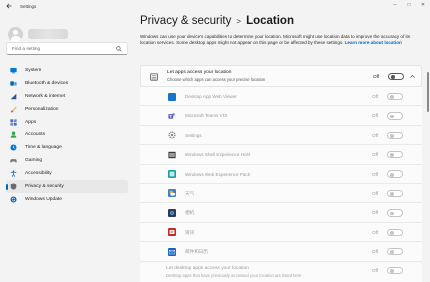 The width and height of the screenshot is (430, 282). What do you see at coordinates (13, 135) in the screenshot?
I see `accounts-icon` at bounding box center [13, 135].